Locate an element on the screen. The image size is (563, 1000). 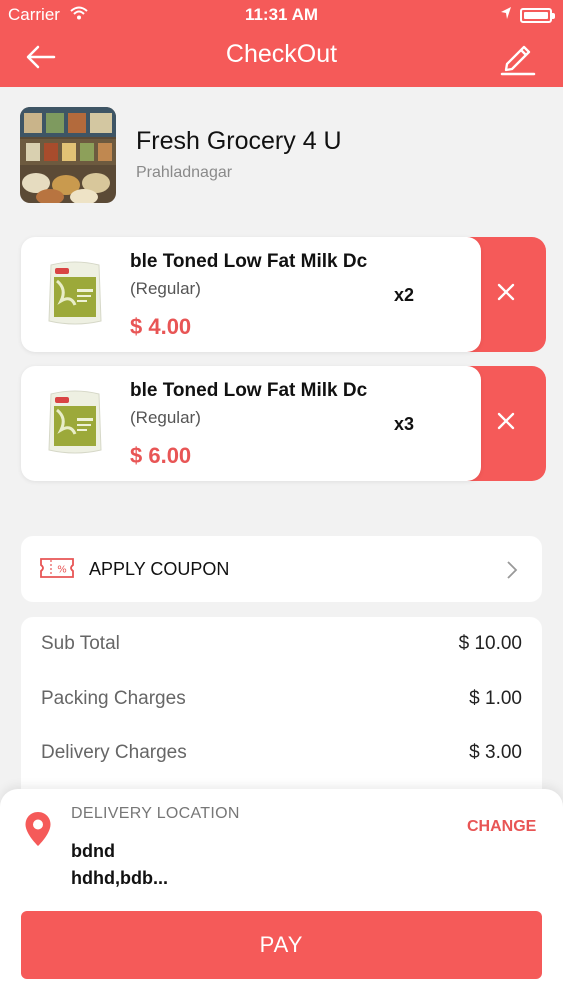
apply-coupon-label: APPLY COUPON is located at coordinates (159, 569).